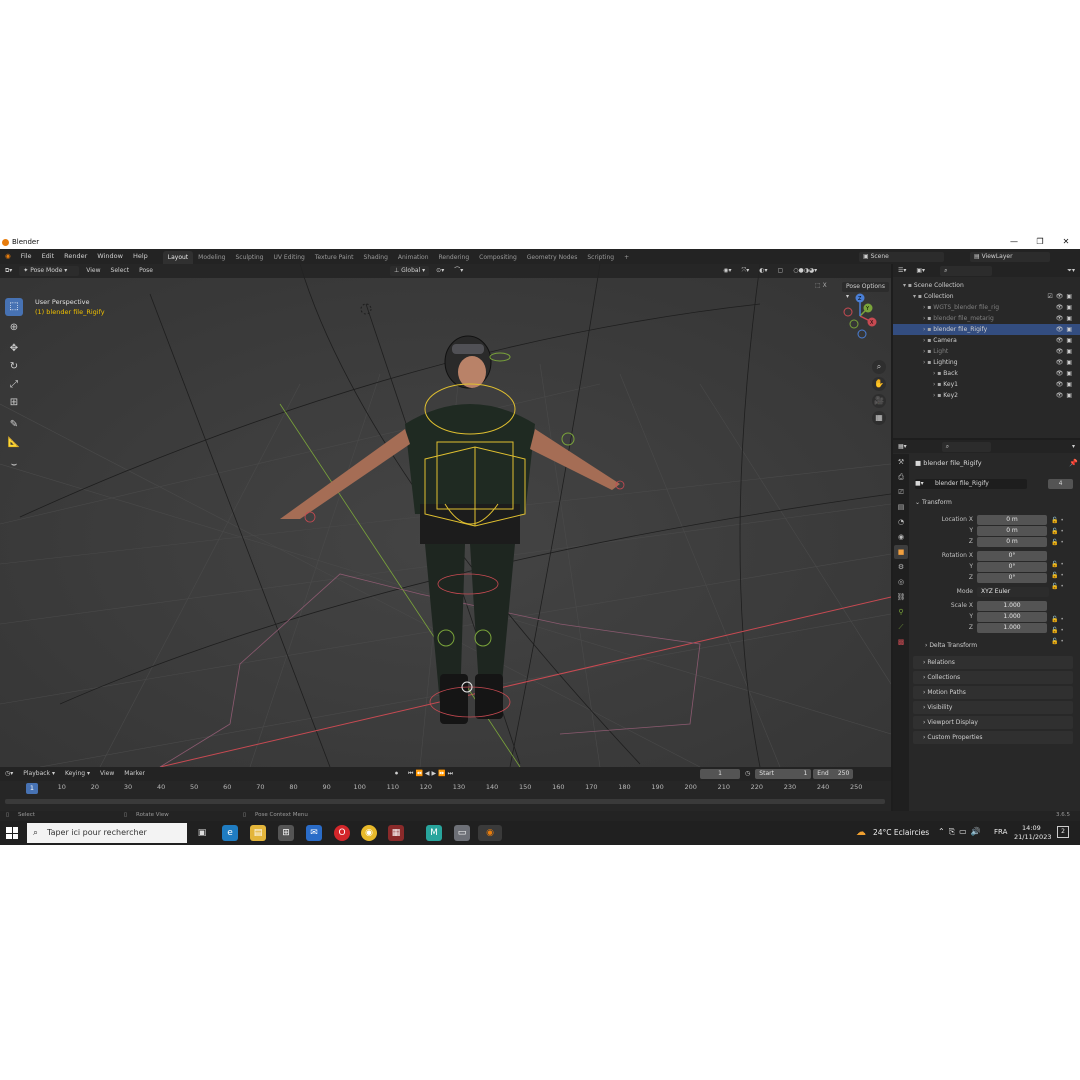  I want to click on outliner-row: ▾ ▪ Collection ☑👁▣, so click(986, 296).